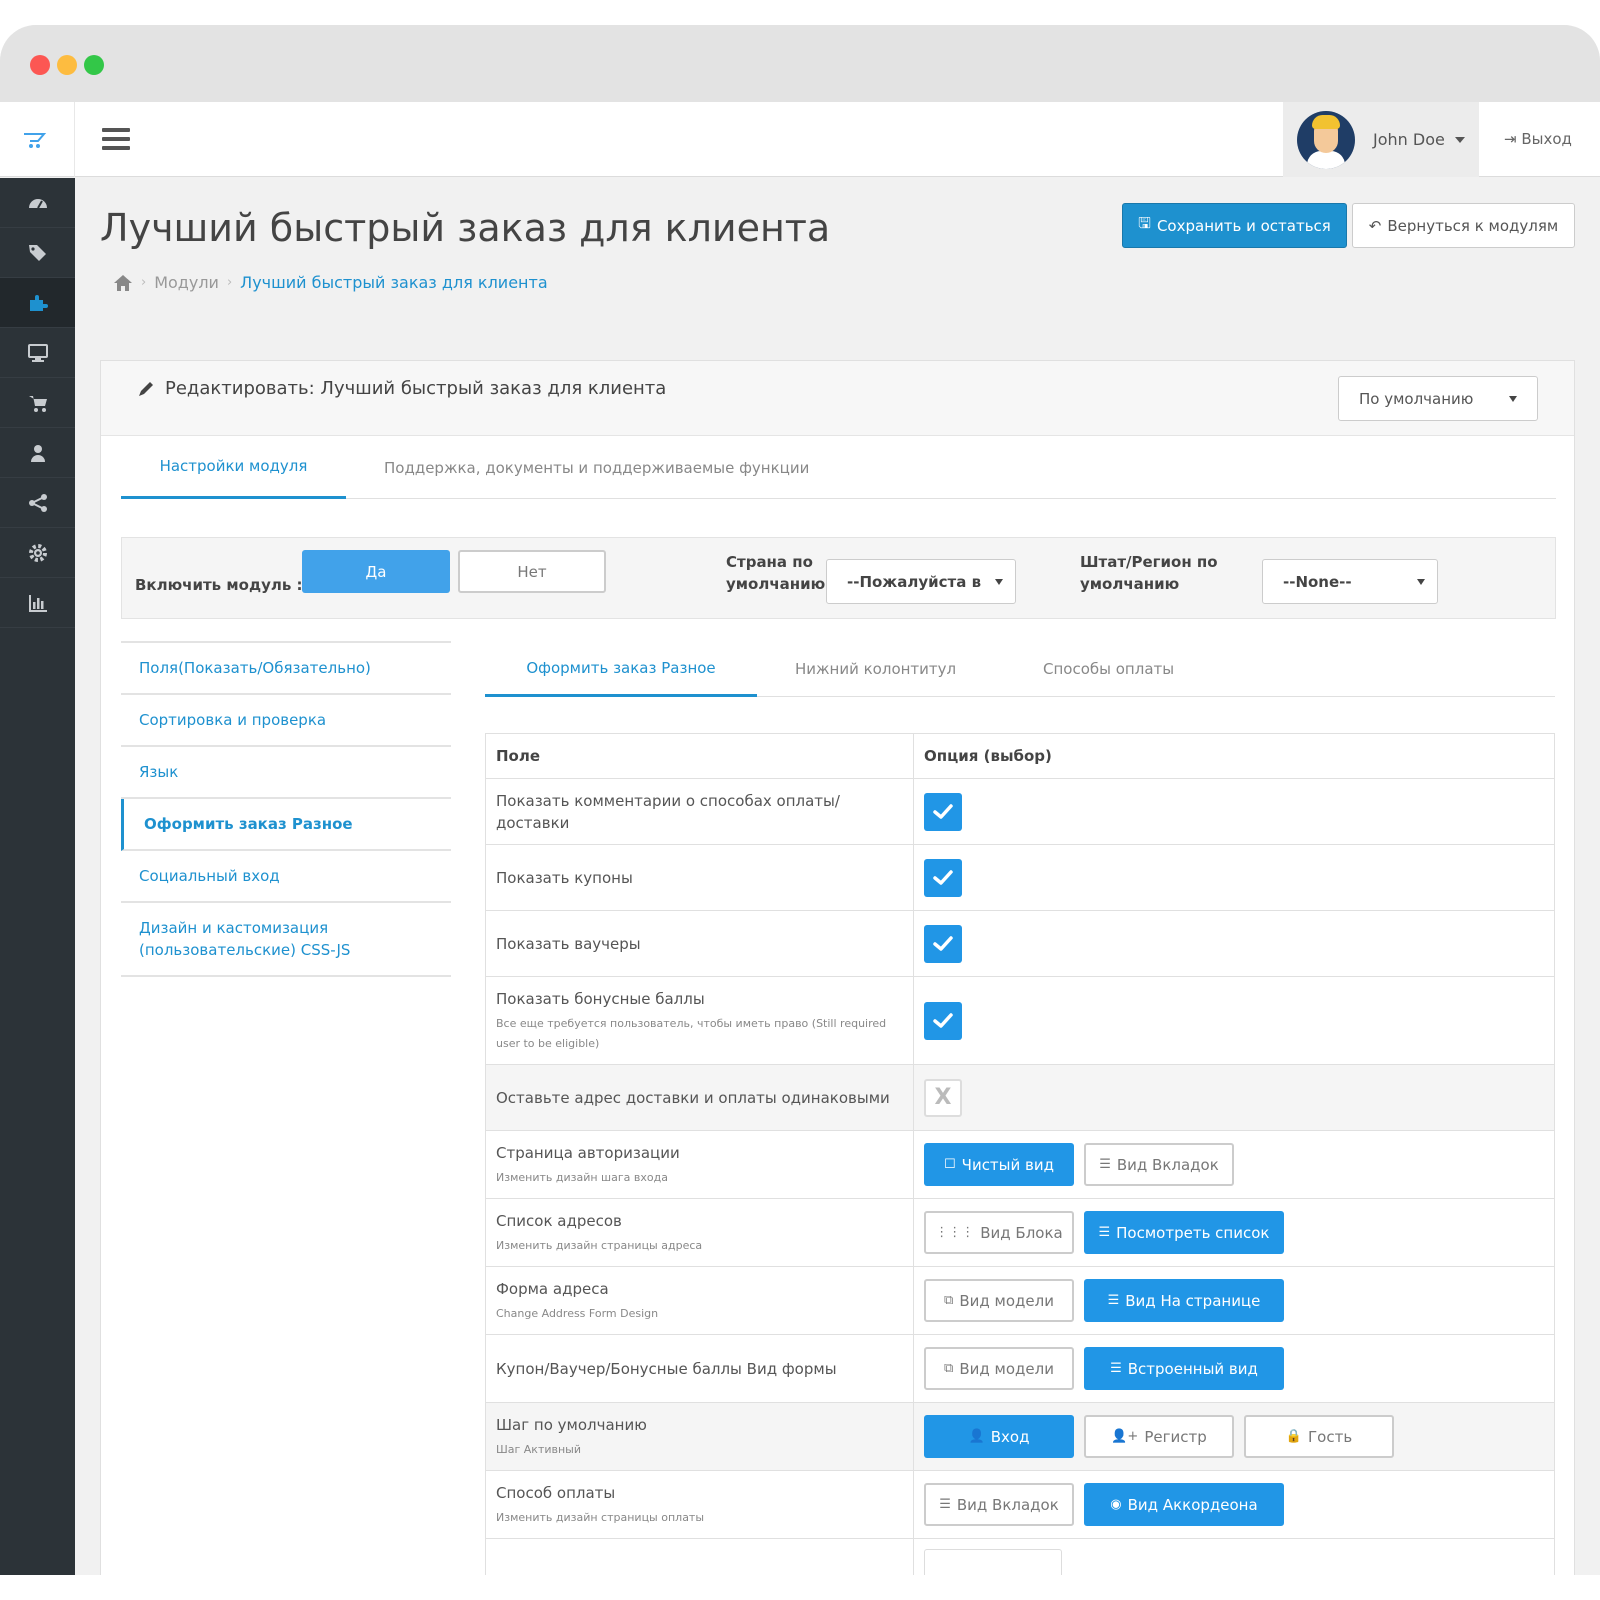 The width and height of the screenshot is (1600, 1600). Describe the element at coordinates (67, 65) in the screenshot. I see `minimize-window-dot` at that location.